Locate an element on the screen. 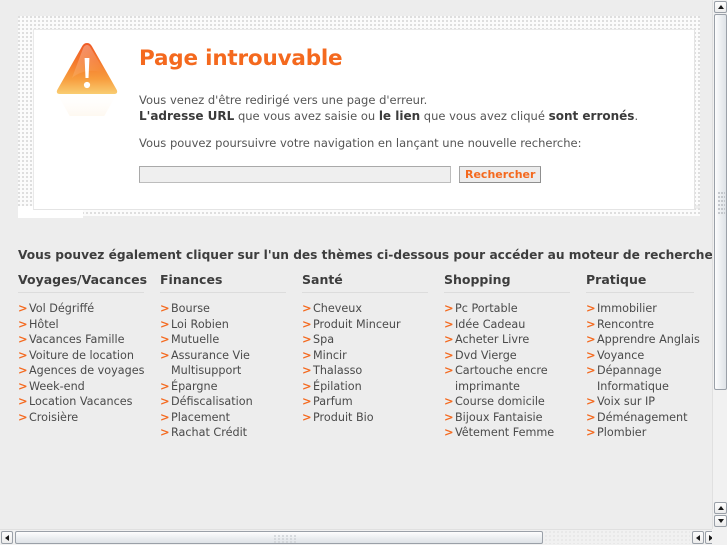 The width and height of the screenshot is (727, 545). list-item: > Pc Portable is located at coordinates (515, 309).